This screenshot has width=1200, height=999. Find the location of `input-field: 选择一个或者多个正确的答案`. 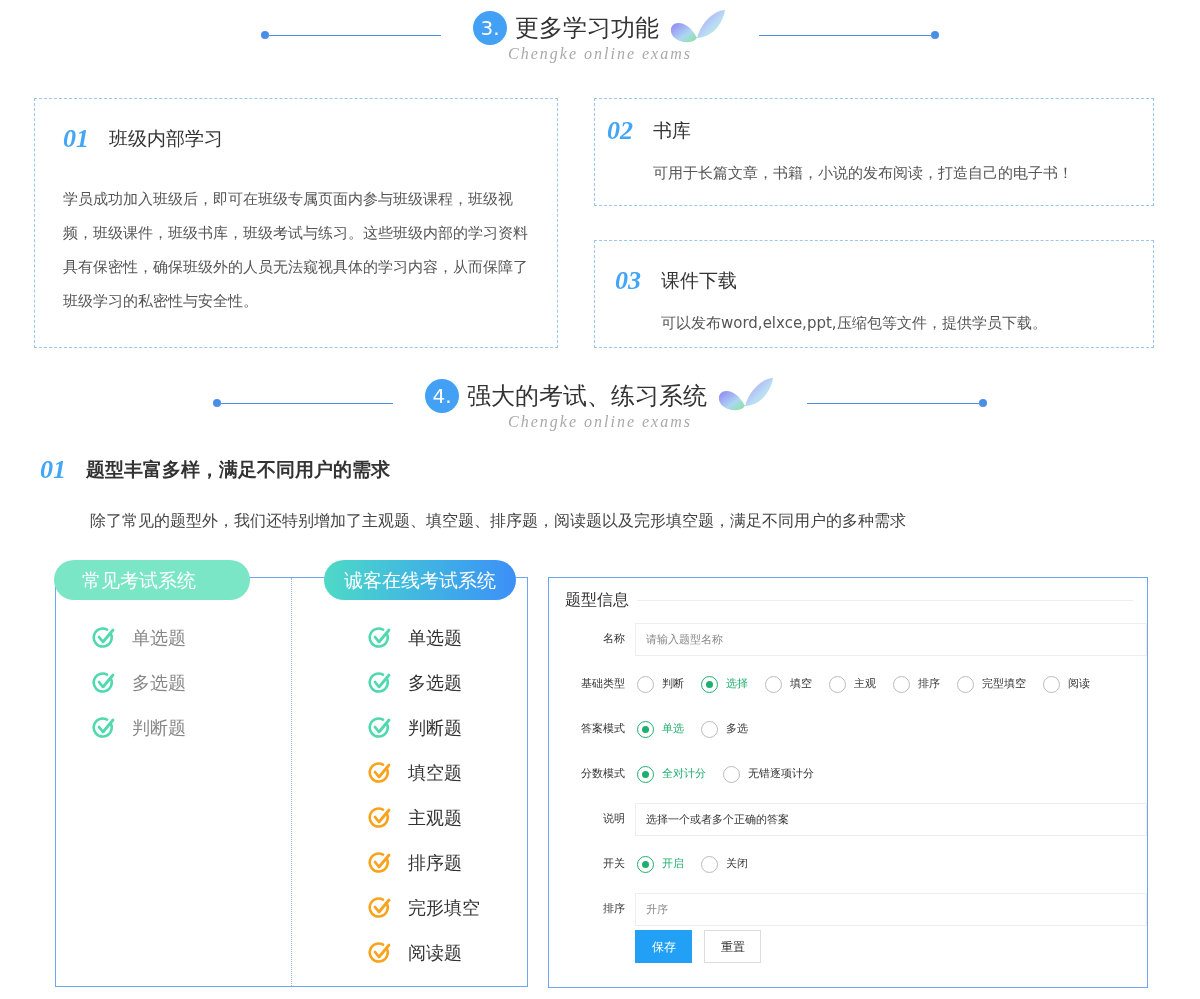

input-field: 选择一个或者多个正确的答案 is located at coordinates (891, 819).